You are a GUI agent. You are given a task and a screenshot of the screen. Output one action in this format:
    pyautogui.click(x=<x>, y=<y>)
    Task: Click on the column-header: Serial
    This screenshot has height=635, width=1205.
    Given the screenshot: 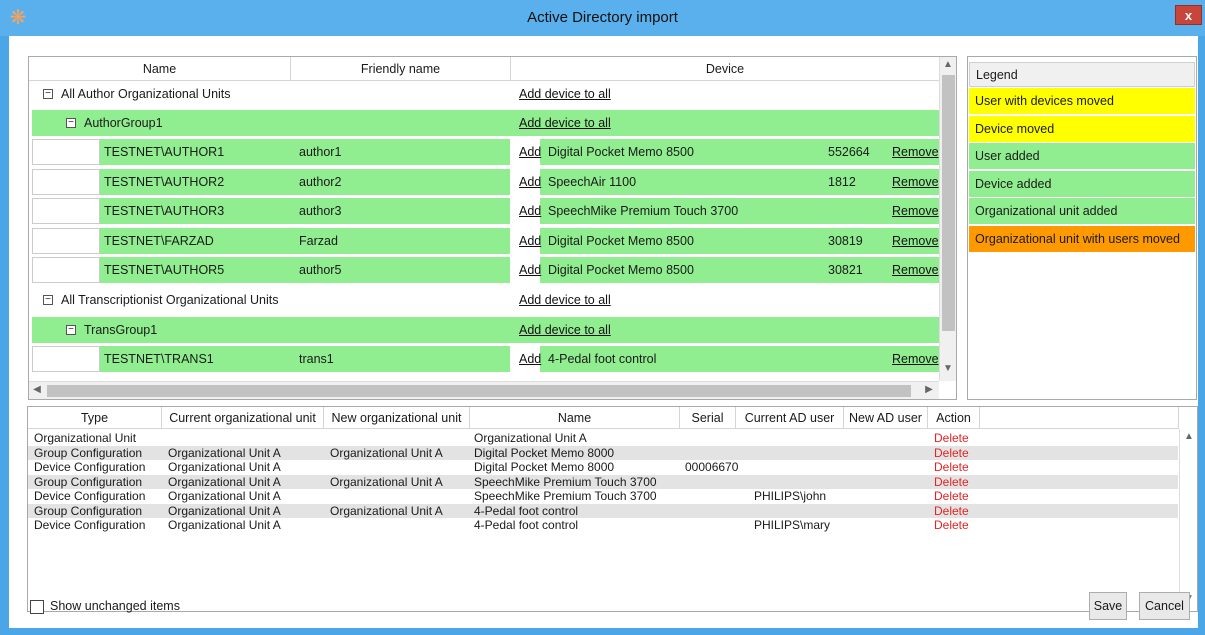 What is the action you would take?
    pyautogui.click(x=708, y=418)
    